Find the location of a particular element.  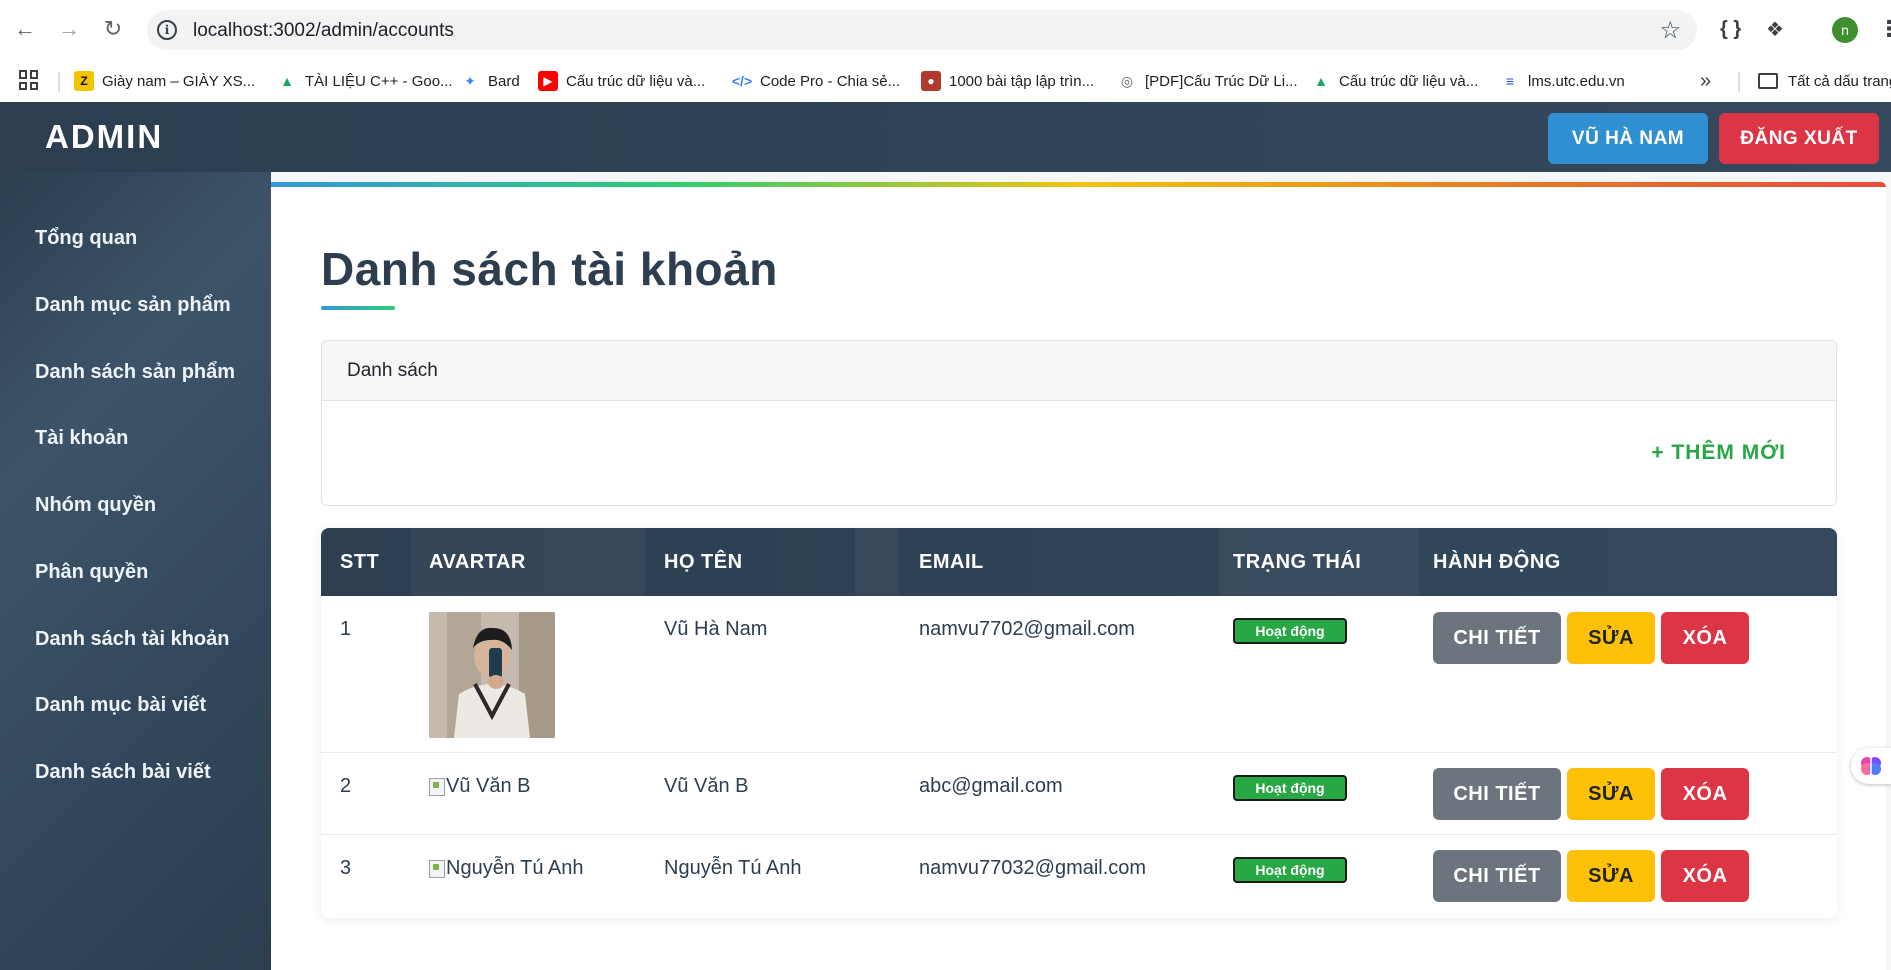

folder-icon is located at coordinates (1768, 81).